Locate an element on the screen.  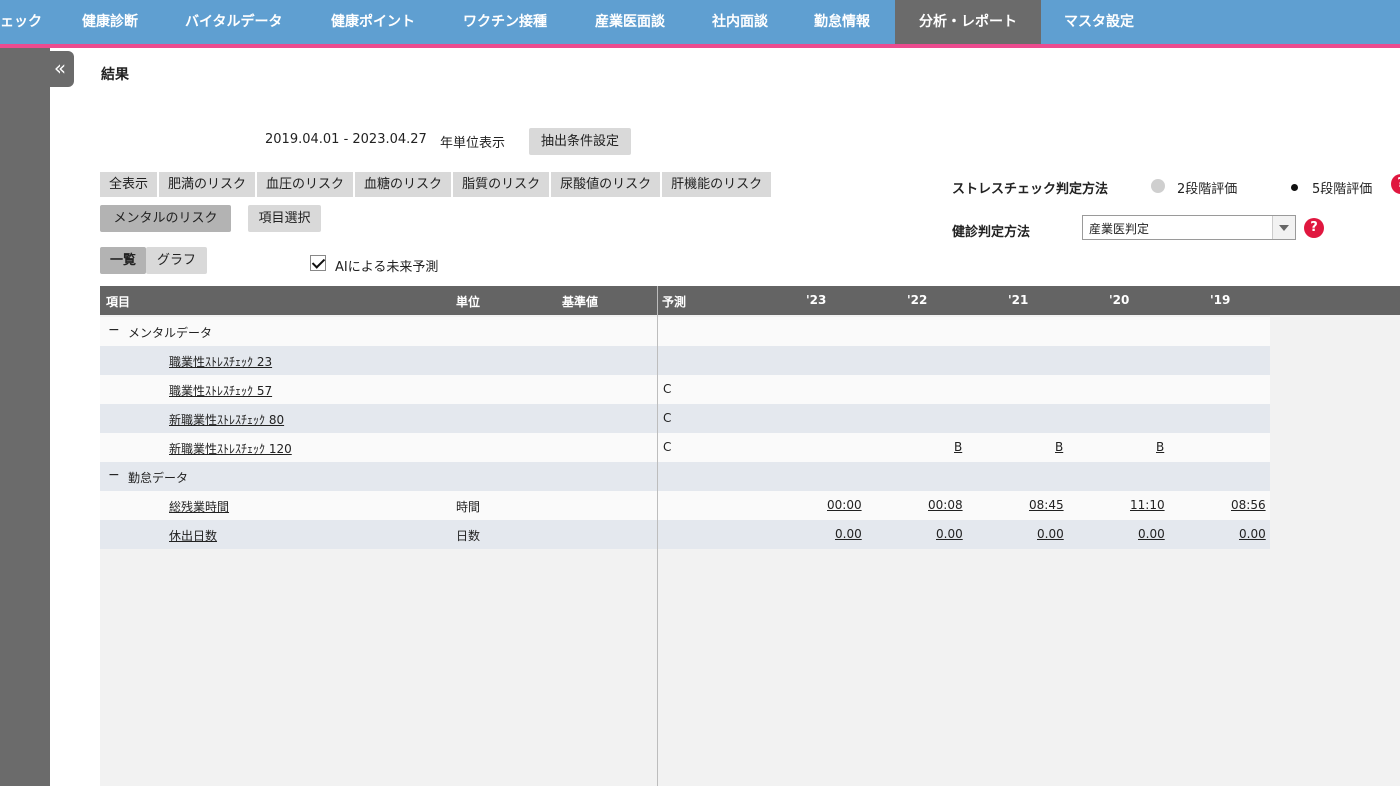
row-item-link: 新職業性ｽﾄﾚｽﾁｪｯｸ 120 is located at coordinates (230, 448).